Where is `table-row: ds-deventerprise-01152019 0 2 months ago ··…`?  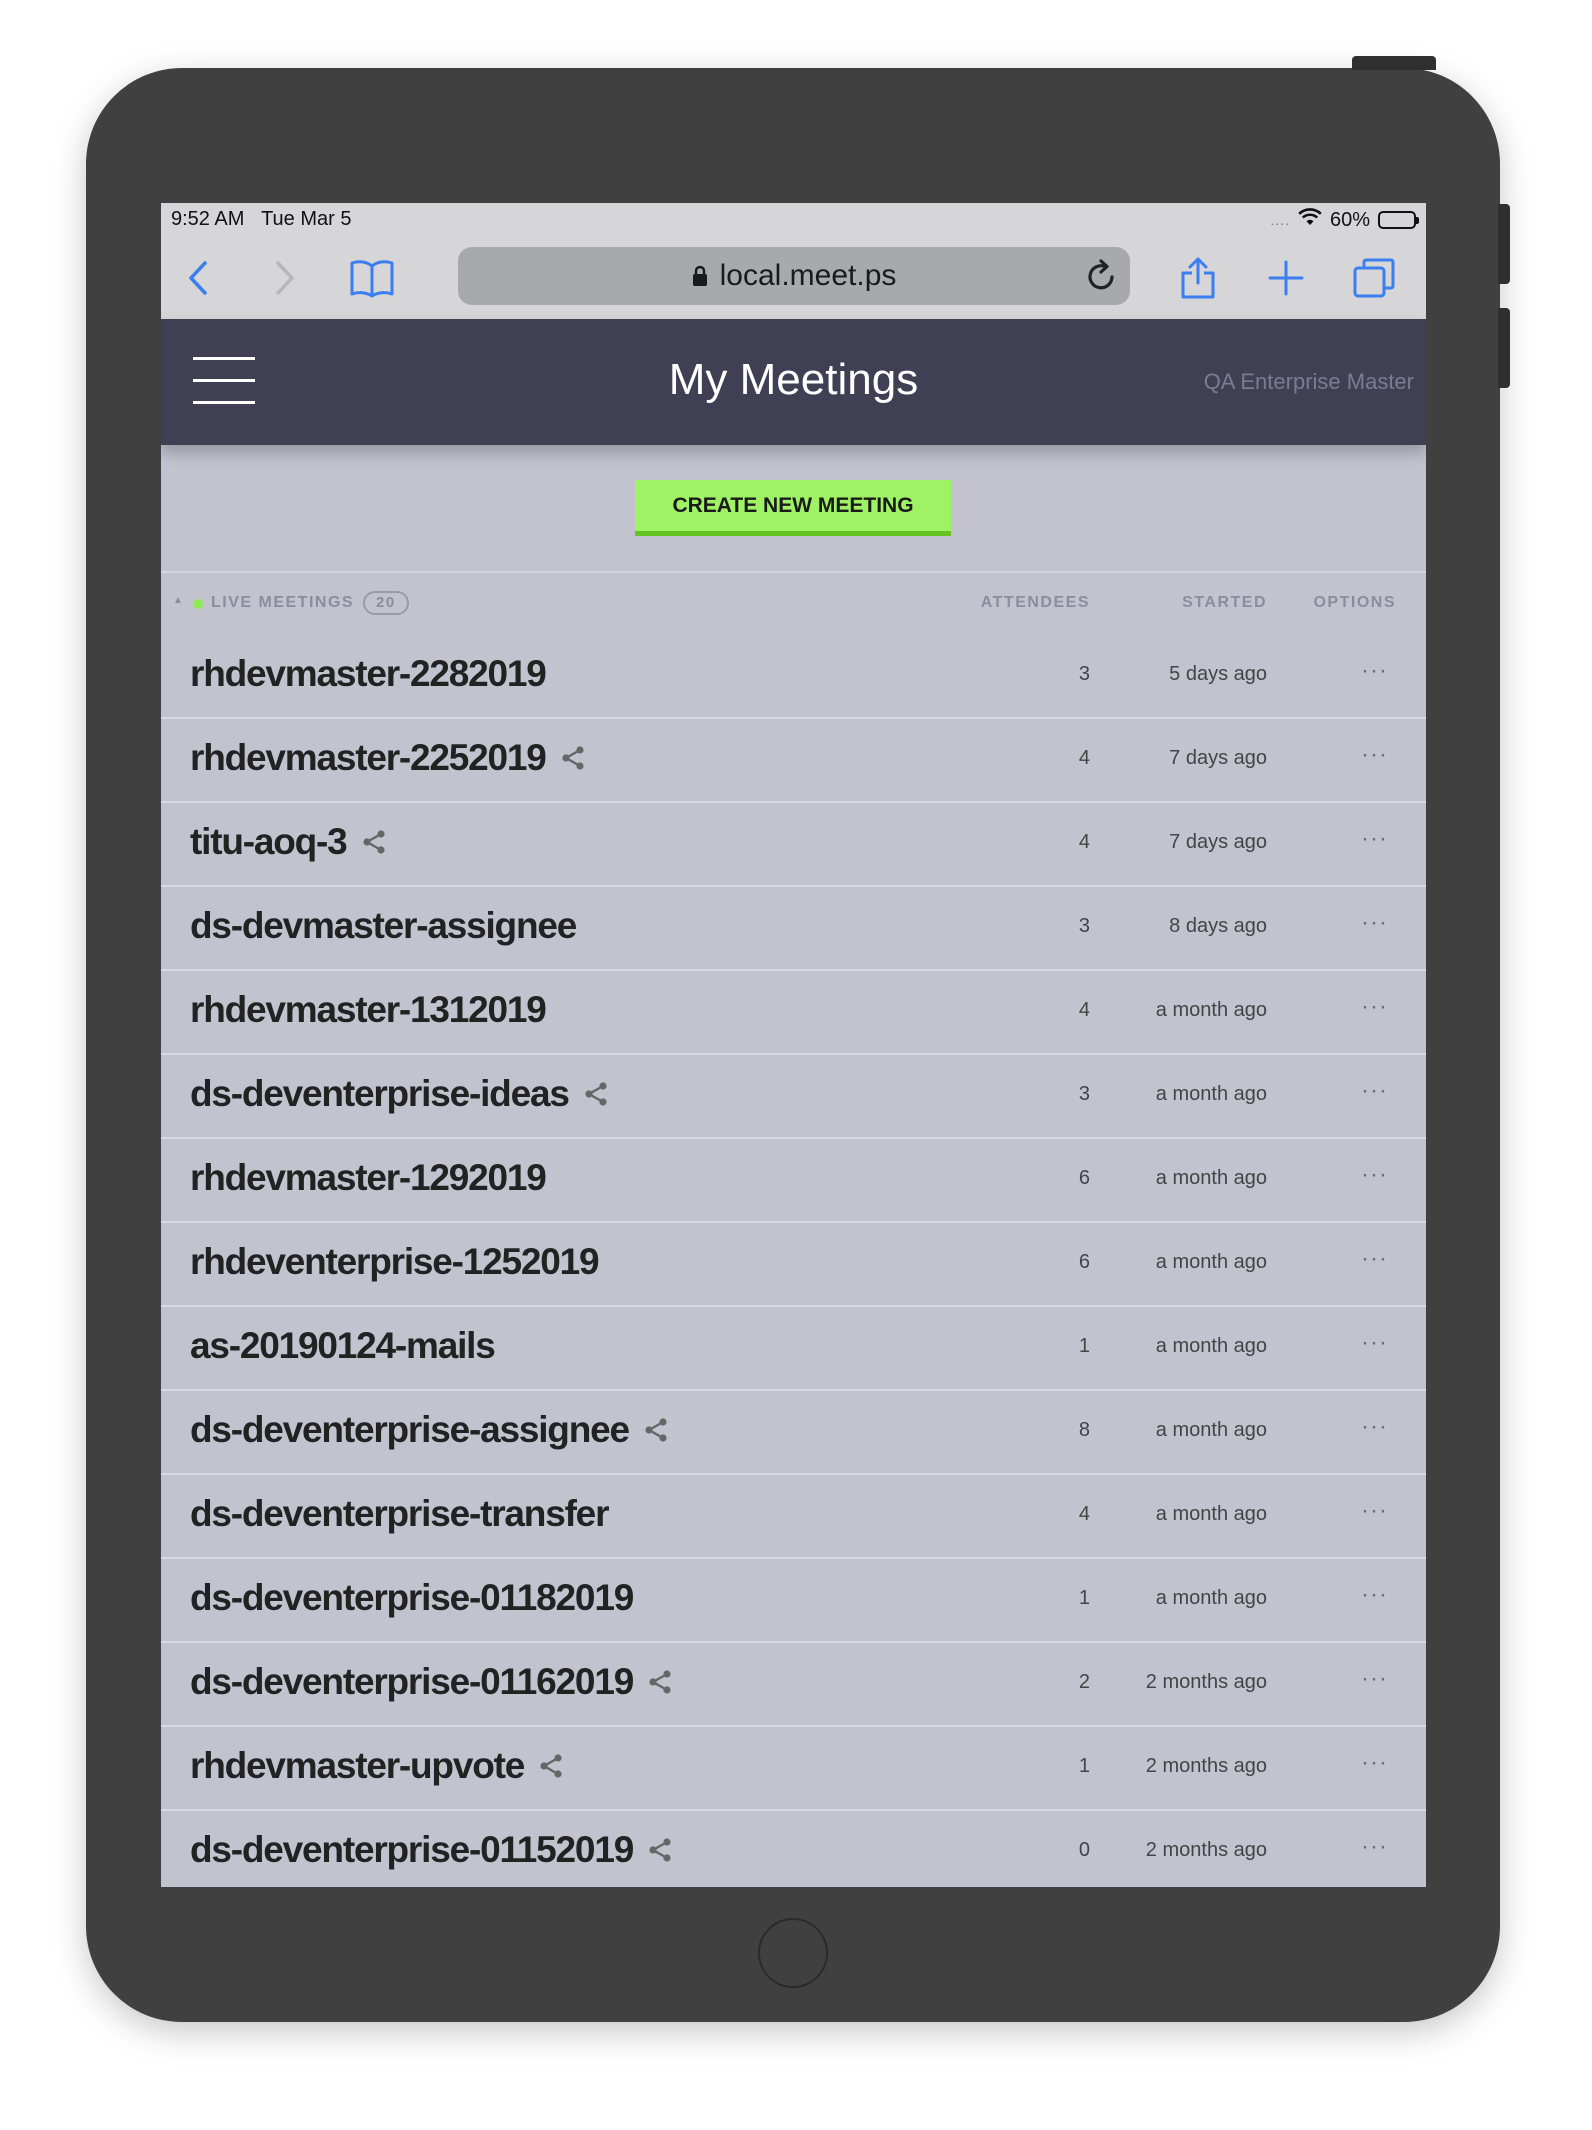
table-row: ds-deventerprise-01152019 0 2 months ago ··… is located at coordinates (793, 1849).